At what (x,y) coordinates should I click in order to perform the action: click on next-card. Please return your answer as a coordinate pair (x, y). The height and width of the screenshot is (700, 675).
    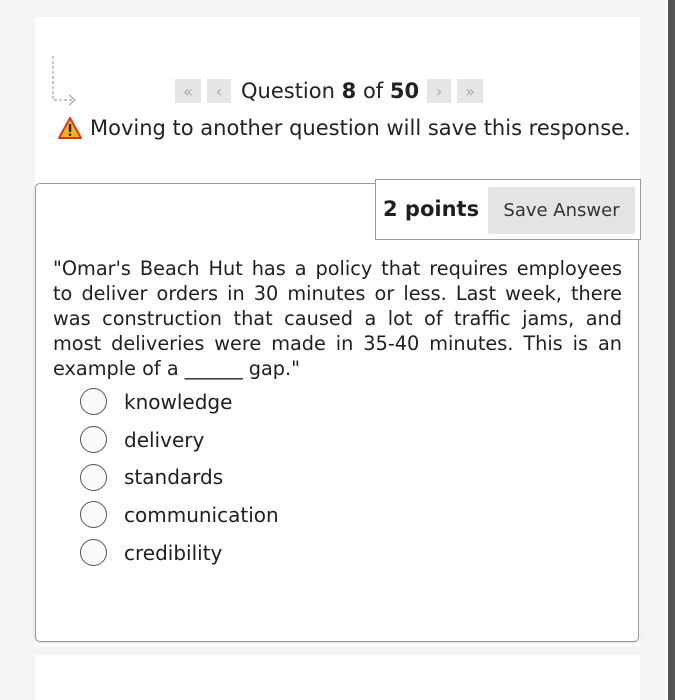
    Looking at the image, I should click on (337, 677).